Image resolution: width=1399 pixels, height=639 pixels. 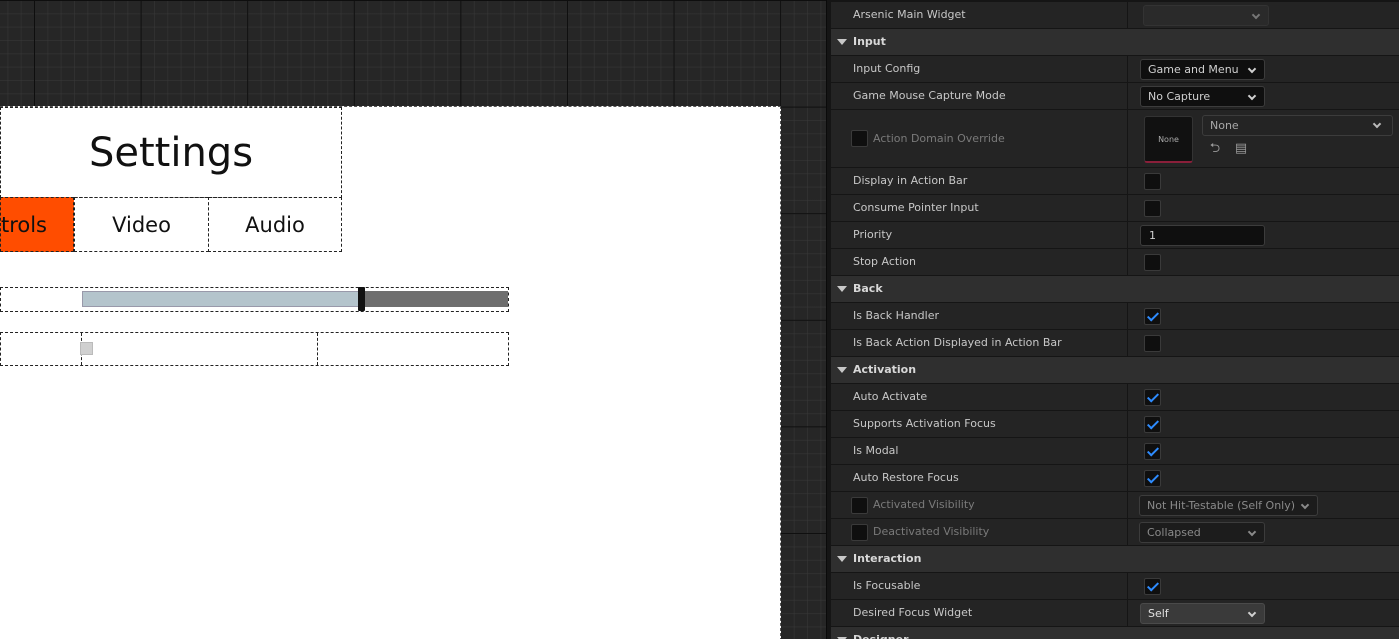 What do you see at coordinates (1158, 613) in the screenshot?
I see `dropdown-value: Self` at bounding box center [1158, 613].